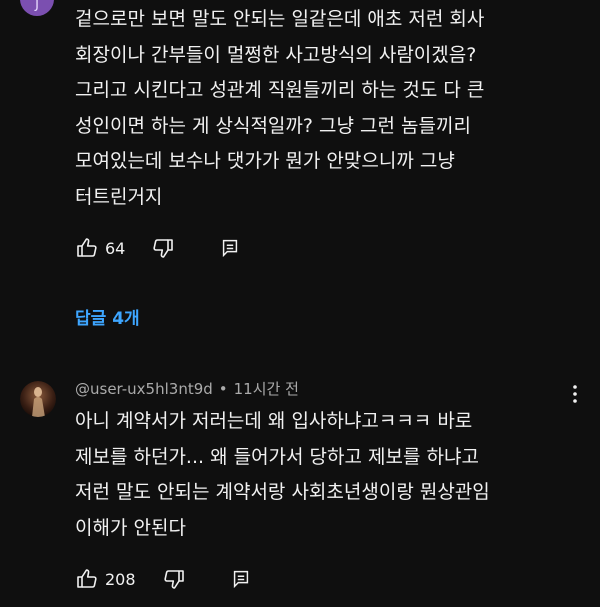 The image size is (600, 607). I want to click on like-count: 64, so click(115, 248).